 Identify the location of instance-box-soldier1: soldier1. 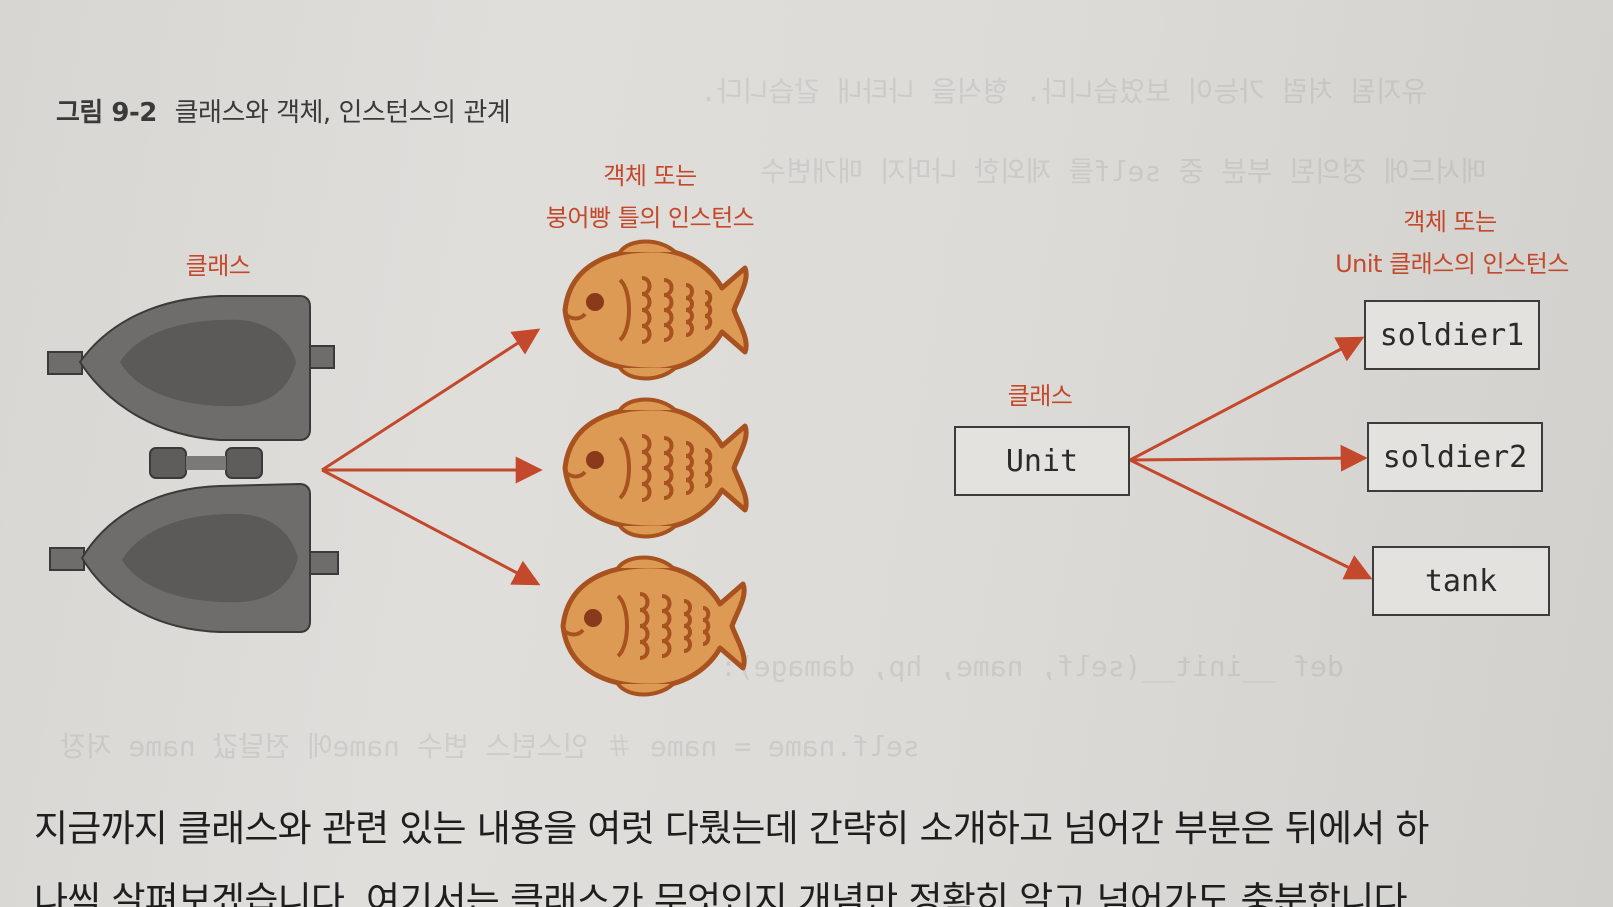
(1452, 335).